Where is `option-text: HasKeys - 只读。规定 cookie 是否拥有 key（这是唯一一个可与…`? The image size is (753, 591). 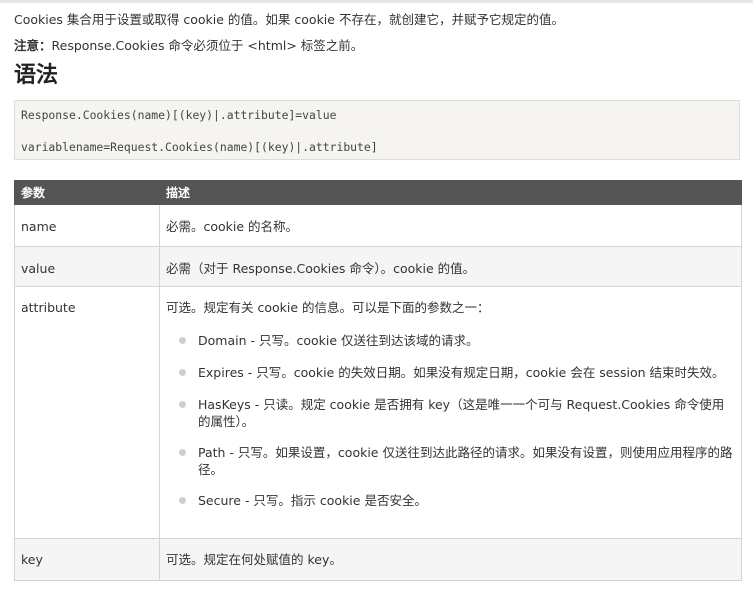 option-text: HasKeys - 只读。规定 cookie 是否拥有 key（这是唯一一个可与… is located at coordinates (461, 413).